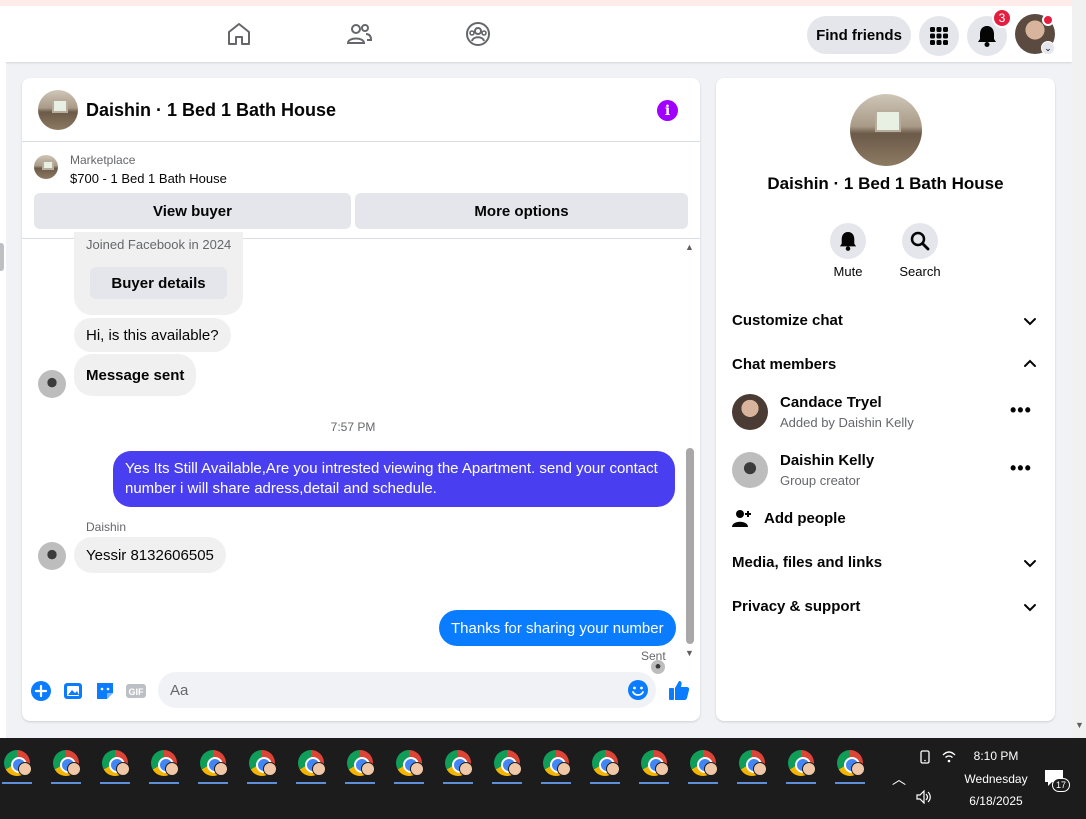  Describe the element at coordinates (557, 628) in the screenshot. I see `message-bubble-outgoing: Thanks for sharing your number` at that location.